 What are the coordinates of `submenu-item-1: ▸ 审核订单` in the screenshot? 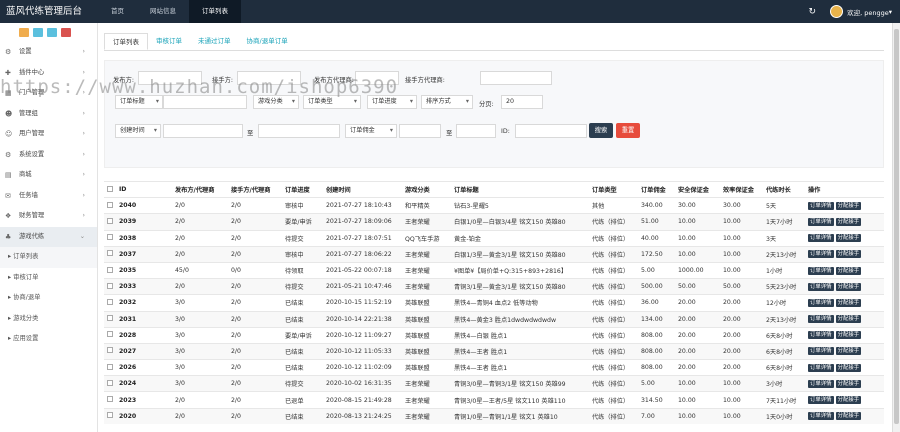 It's located at (48, 278).